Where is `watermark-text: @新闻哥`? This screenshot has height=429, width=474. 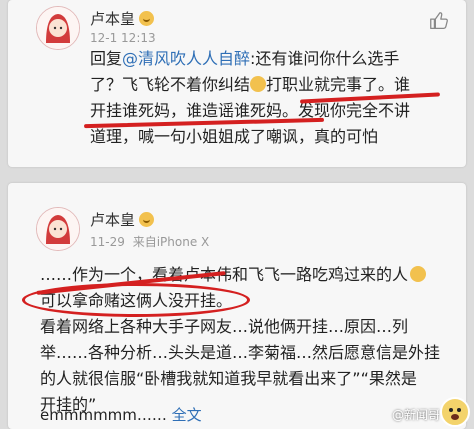 watermark-text: @新闻哥 is located at coordinates (415, 415).